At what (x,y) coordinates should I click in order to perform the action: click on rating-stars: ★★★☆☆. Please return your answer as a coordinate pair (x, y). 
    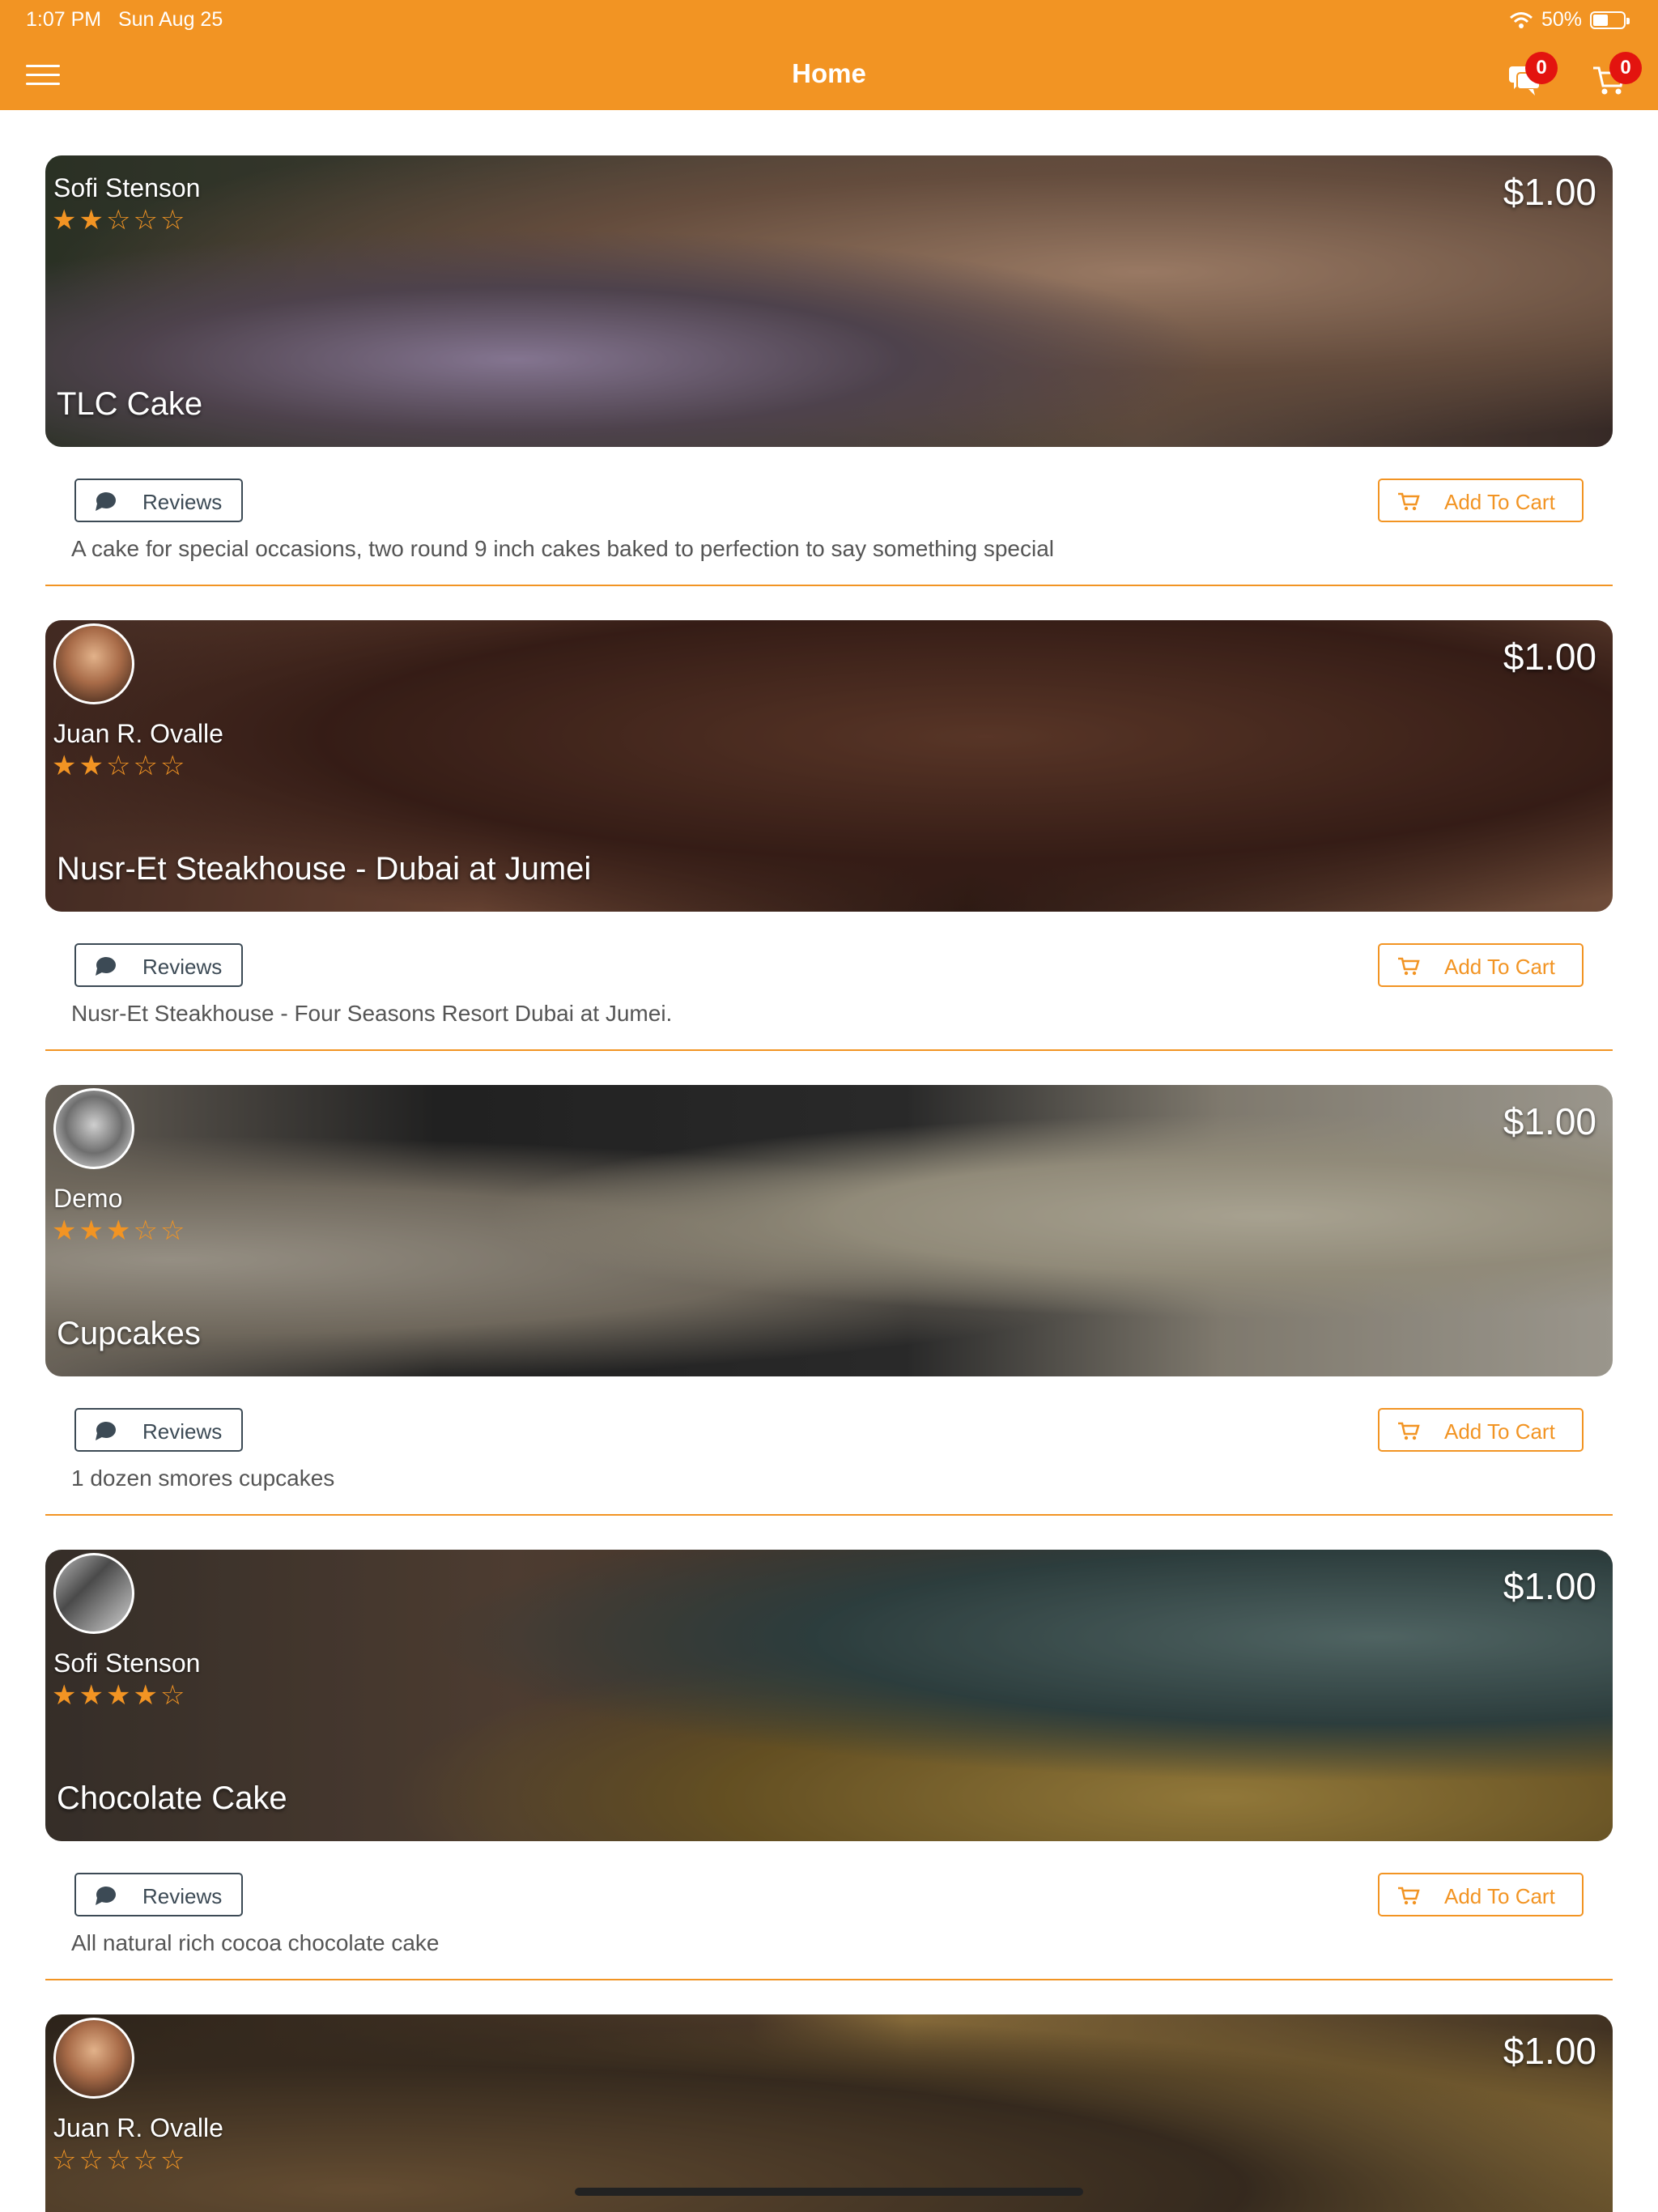
    Looking at the image, I should click on (119, 1230).